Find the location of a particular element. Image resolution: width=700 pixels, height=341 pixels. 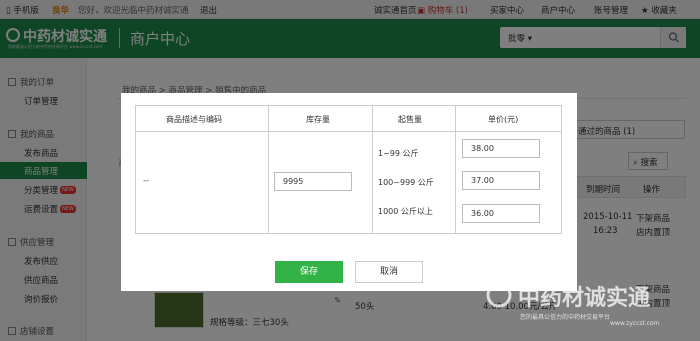

watermark-url: www.zyccst.com is located at coordinates (635, 323).